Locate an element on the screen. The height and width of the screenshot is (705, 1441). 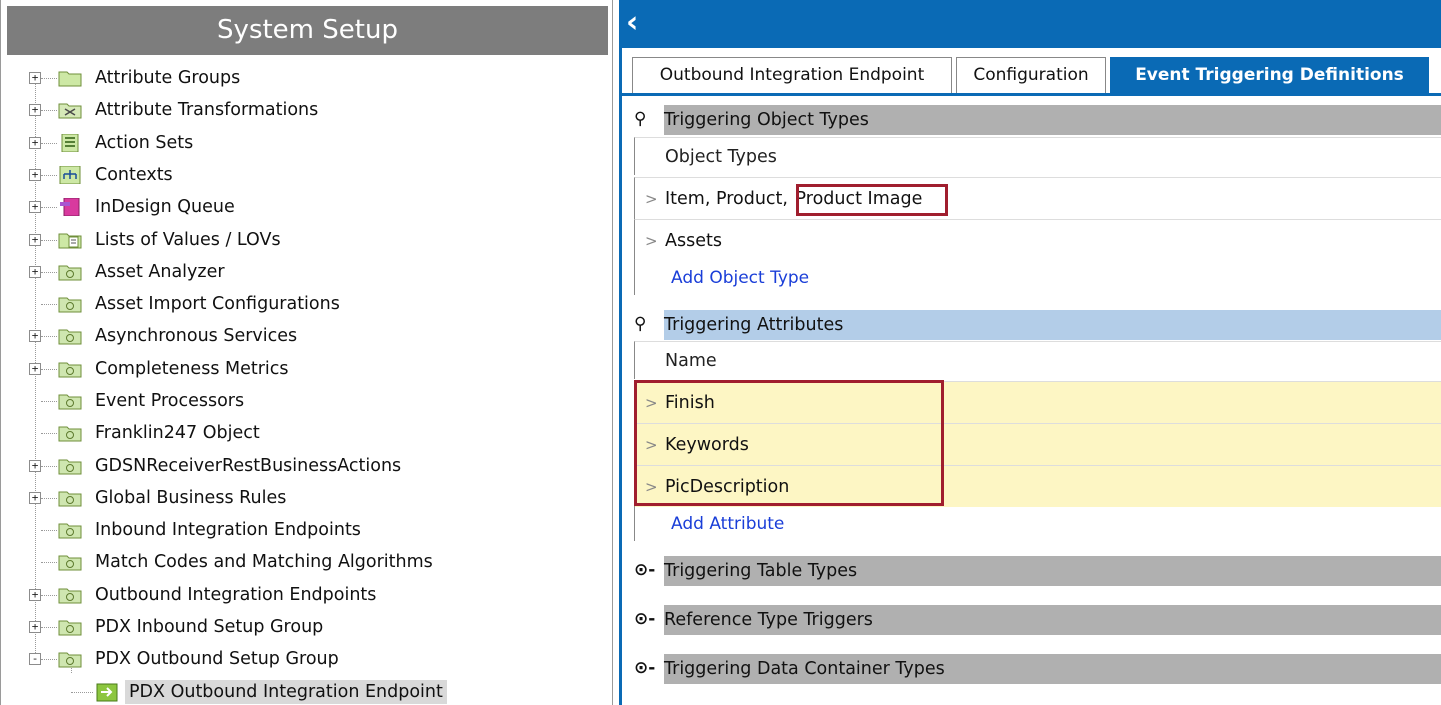
back-chevron-icon: ‹ is located at coordinates (641, 24).